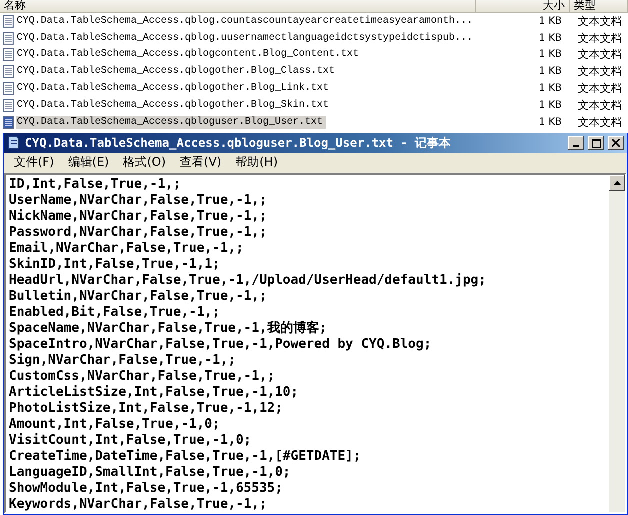 The width and height of the screenshot is (628, 515). What do you see at coordinates (89, 162) in the screenshot?
I see `menu-item: 编辑(E)` at bounding box center [89, 162].